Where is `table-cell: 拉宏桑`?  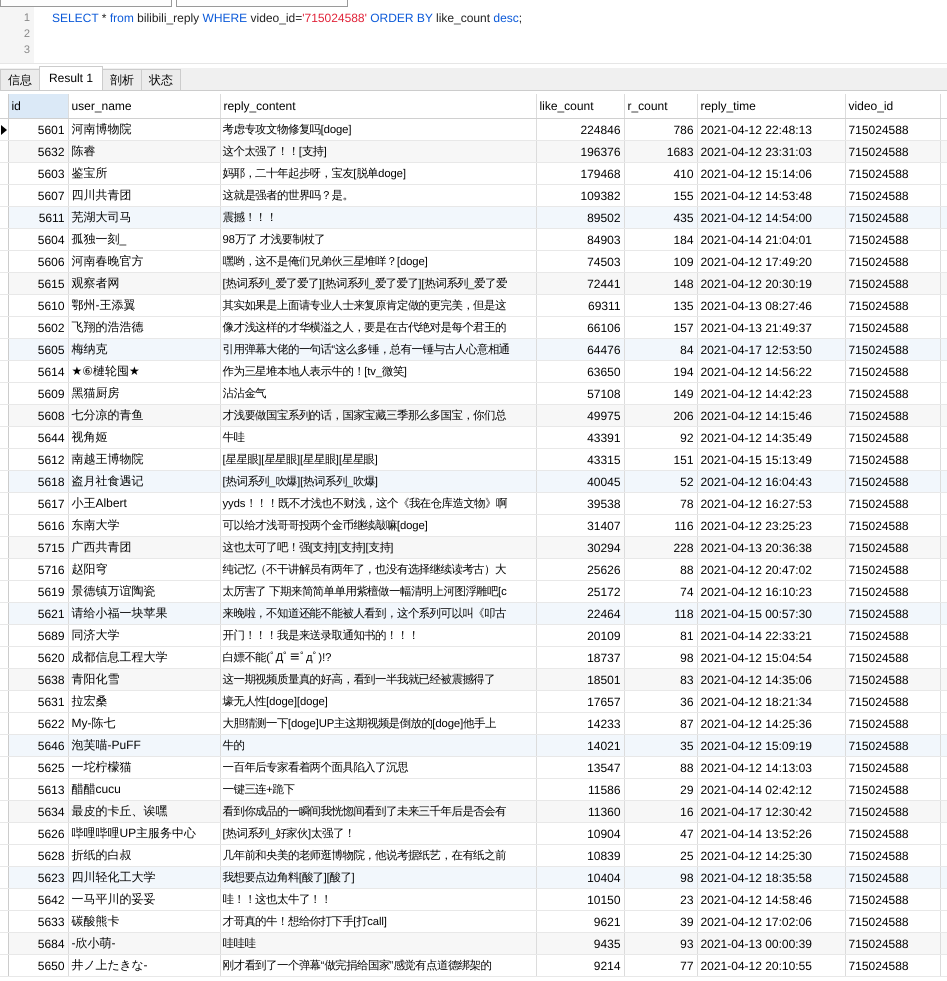
table-cell: 拉宏桑 is located at coordinates (144, 701).